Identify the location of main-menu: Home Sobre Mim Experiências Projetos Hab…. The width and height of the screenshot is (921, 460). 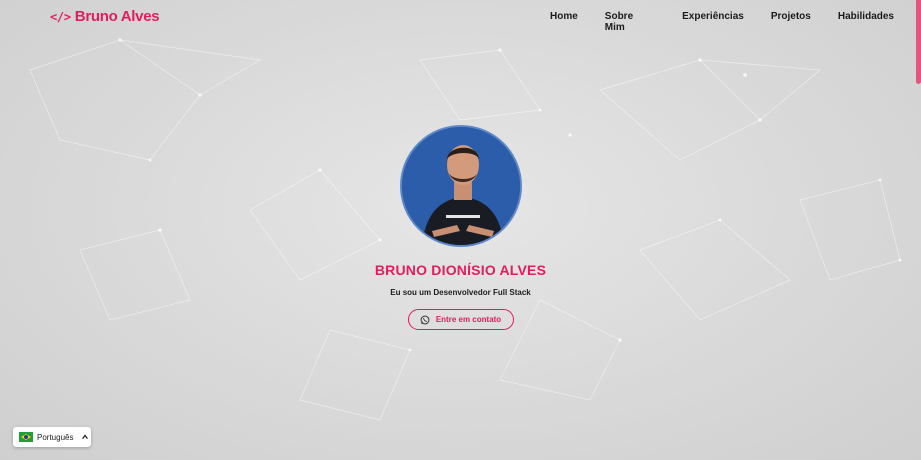
(735, 22).